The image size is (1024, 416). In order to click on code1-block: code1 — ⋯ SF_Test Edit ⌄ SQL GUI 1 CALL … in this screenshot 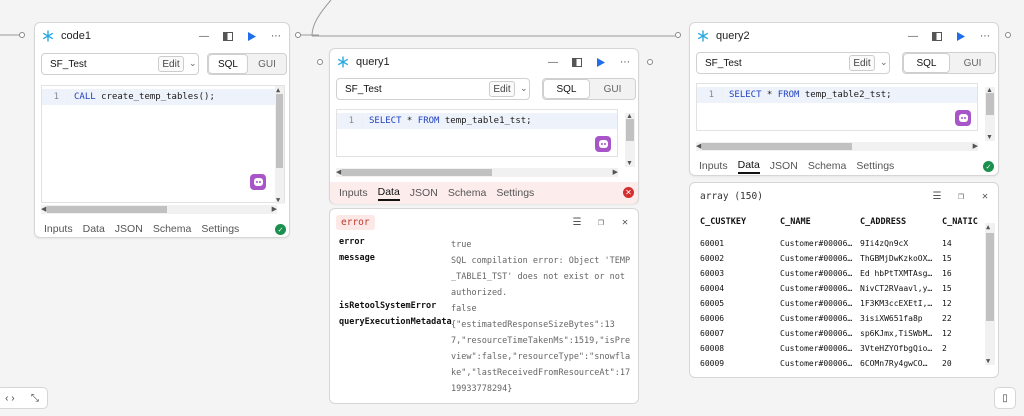, I will do `click(162, 130)`.